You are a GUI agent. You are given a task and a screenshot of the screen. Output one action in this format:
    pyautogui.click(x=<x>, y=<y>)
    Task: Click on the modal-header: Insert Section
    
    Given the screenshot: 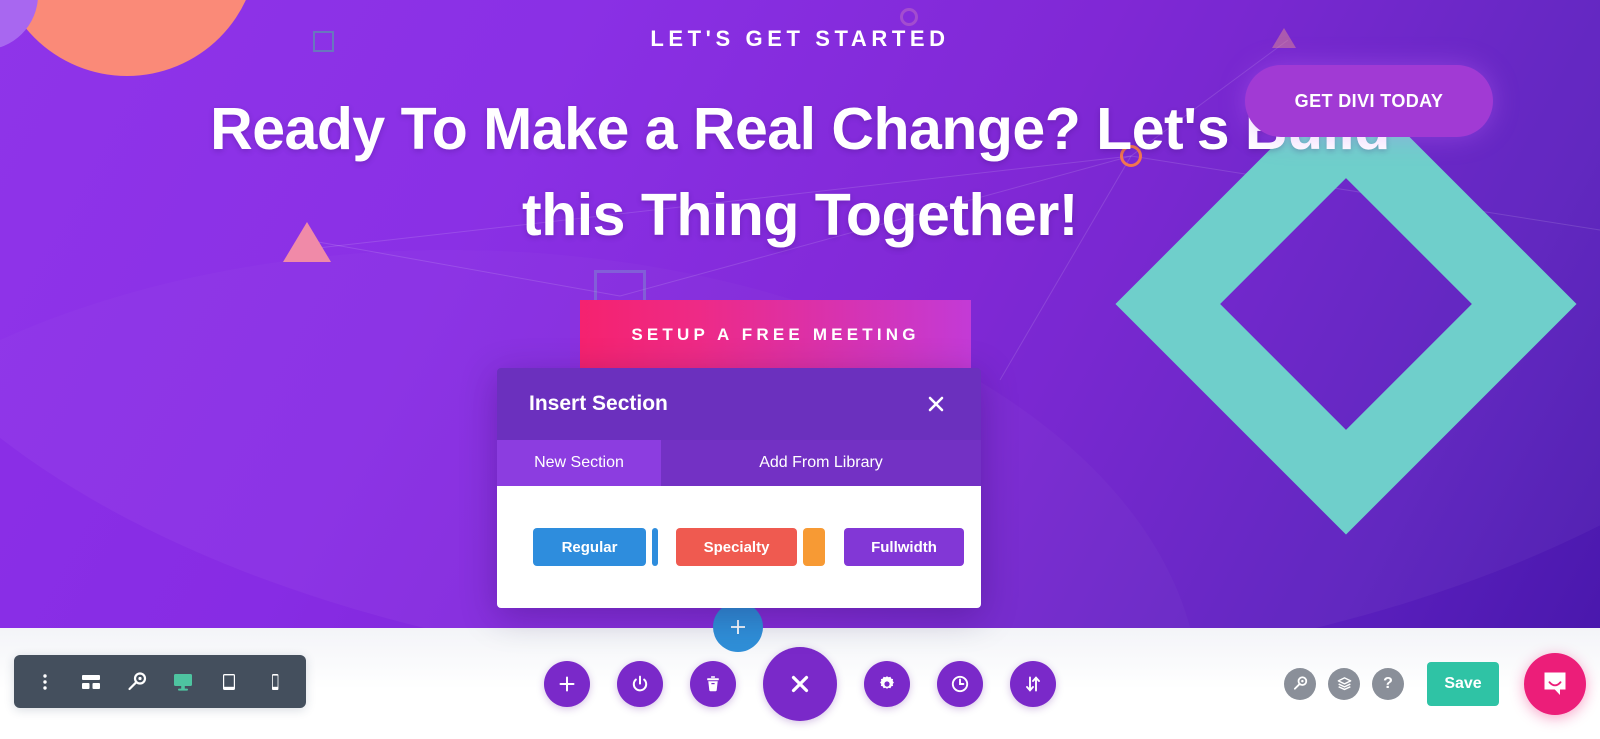 What is the action you would take?
    pyautogui.click(x=739, y=404)
    